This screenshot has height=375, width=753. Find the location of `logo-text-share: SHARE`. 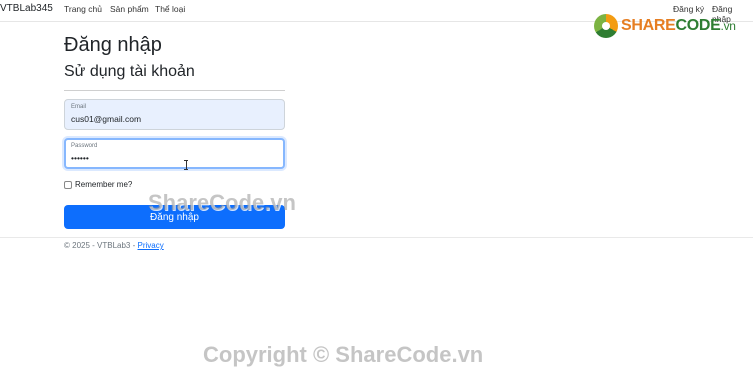

logo-text-share: SHARE is located at coordinates (648, 25).